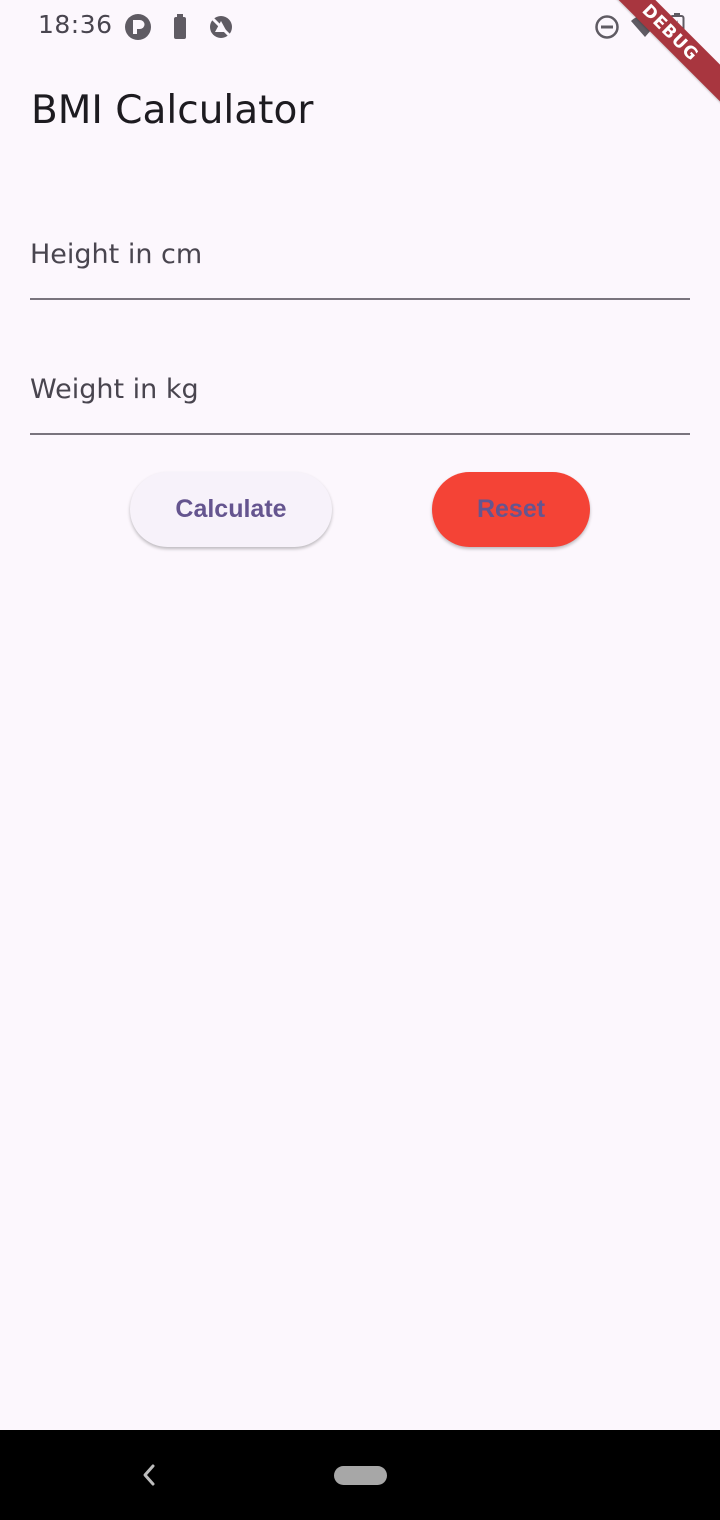 The image size is (720, 1520). What do you see at coordinates (360, 389) in the screenshot?
I see `weight-input` at bounding box center [360, 389].